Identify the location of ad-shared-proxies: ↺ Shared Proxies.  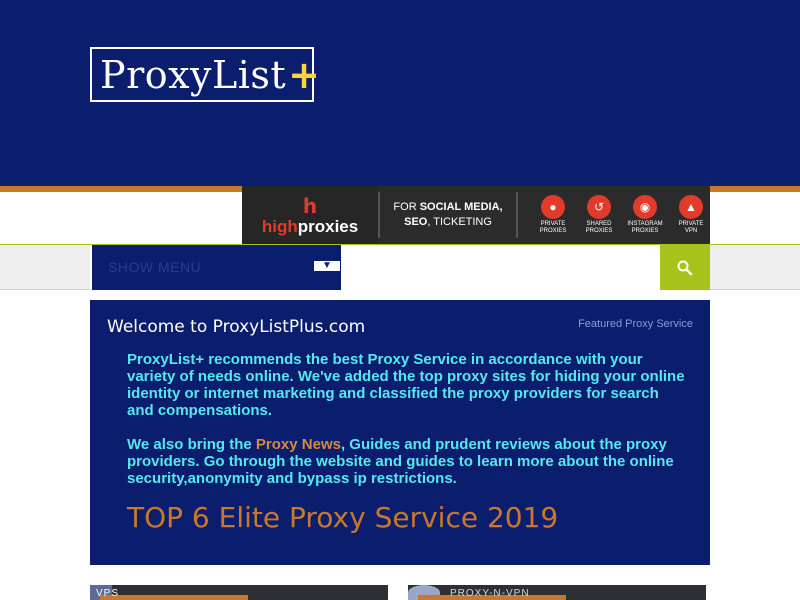
(599, 215).